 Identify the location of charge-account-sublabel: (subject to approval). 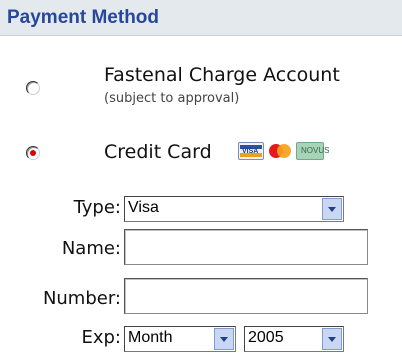
(172, 98).